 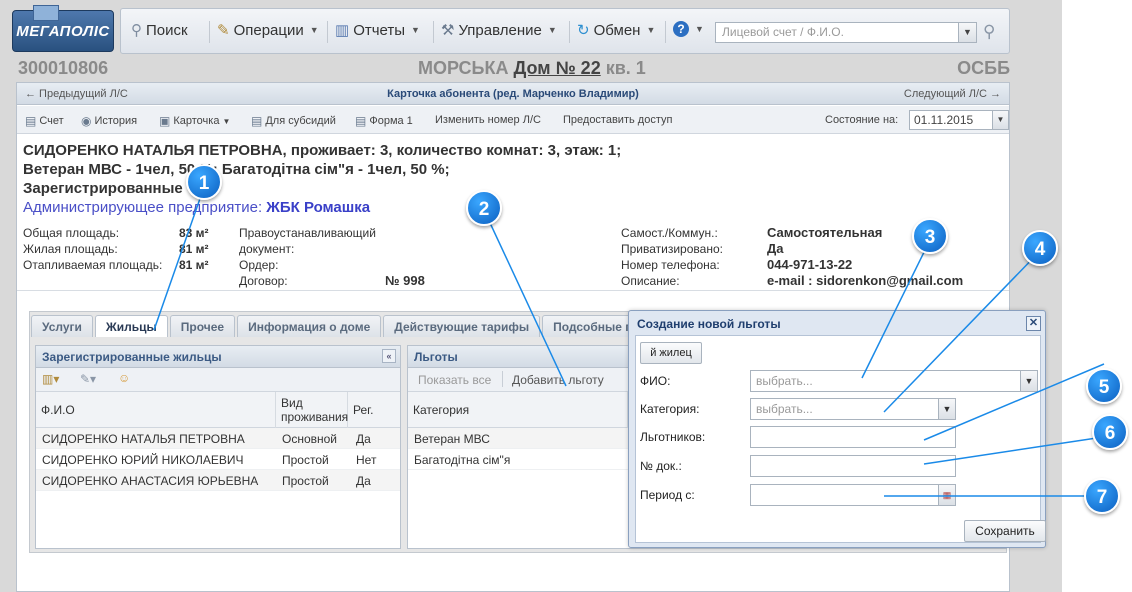 I want to click on state-label: Состояние на:, so click(x=862, y=120).